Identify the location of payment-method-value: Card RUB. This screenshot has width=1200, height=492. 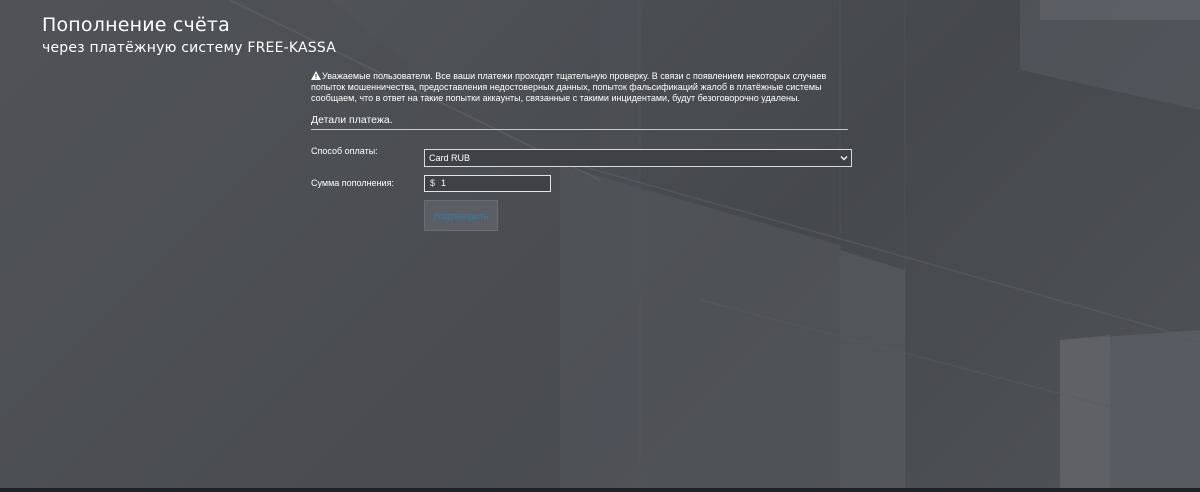
(450, 158).